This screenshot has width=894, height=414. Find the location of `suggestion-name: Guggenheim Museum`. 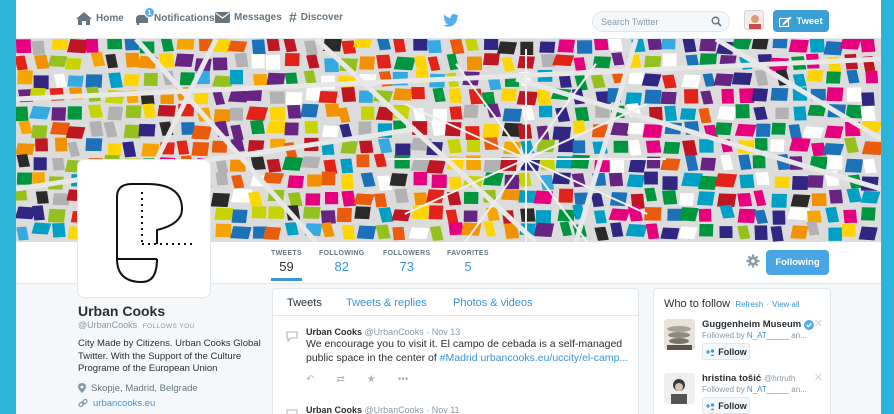

suggestion-name: Guggenheim Museum is located at coordinates (751, 324).